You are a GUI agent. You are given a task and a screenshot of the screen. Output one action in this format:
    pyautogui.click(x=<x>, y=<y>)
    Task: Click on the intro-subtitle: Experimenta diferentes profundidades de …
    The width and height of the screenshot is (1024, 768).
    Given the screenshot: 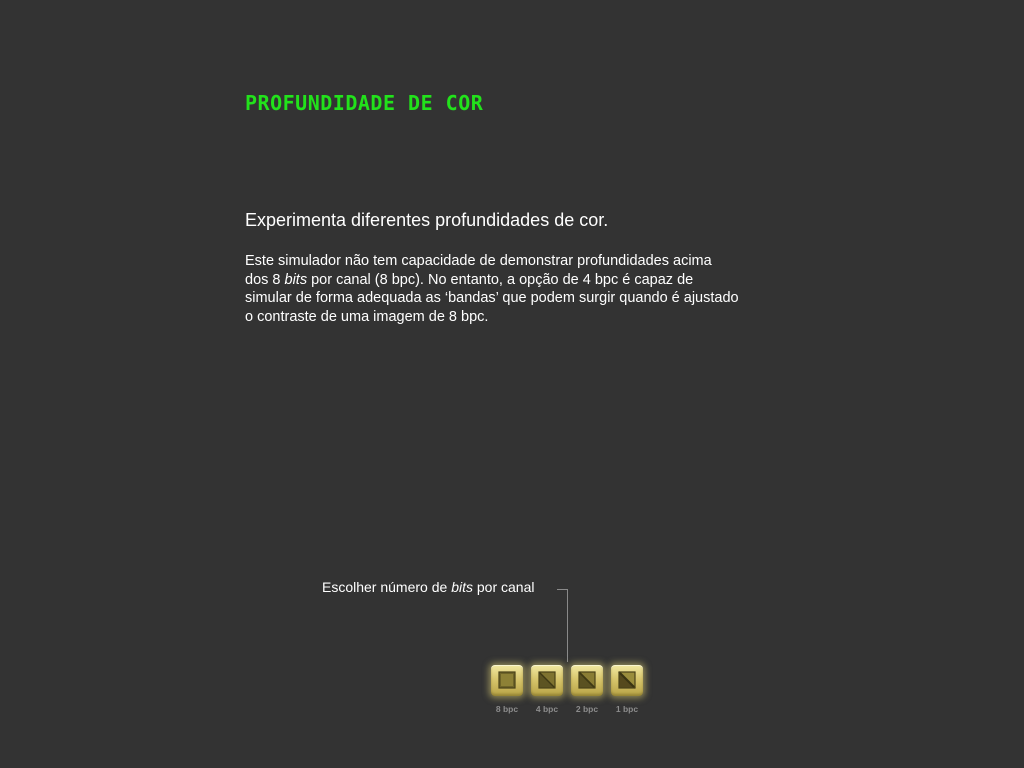 What is the action you would take?
    pyautogui.click(x=427, y=220)
    